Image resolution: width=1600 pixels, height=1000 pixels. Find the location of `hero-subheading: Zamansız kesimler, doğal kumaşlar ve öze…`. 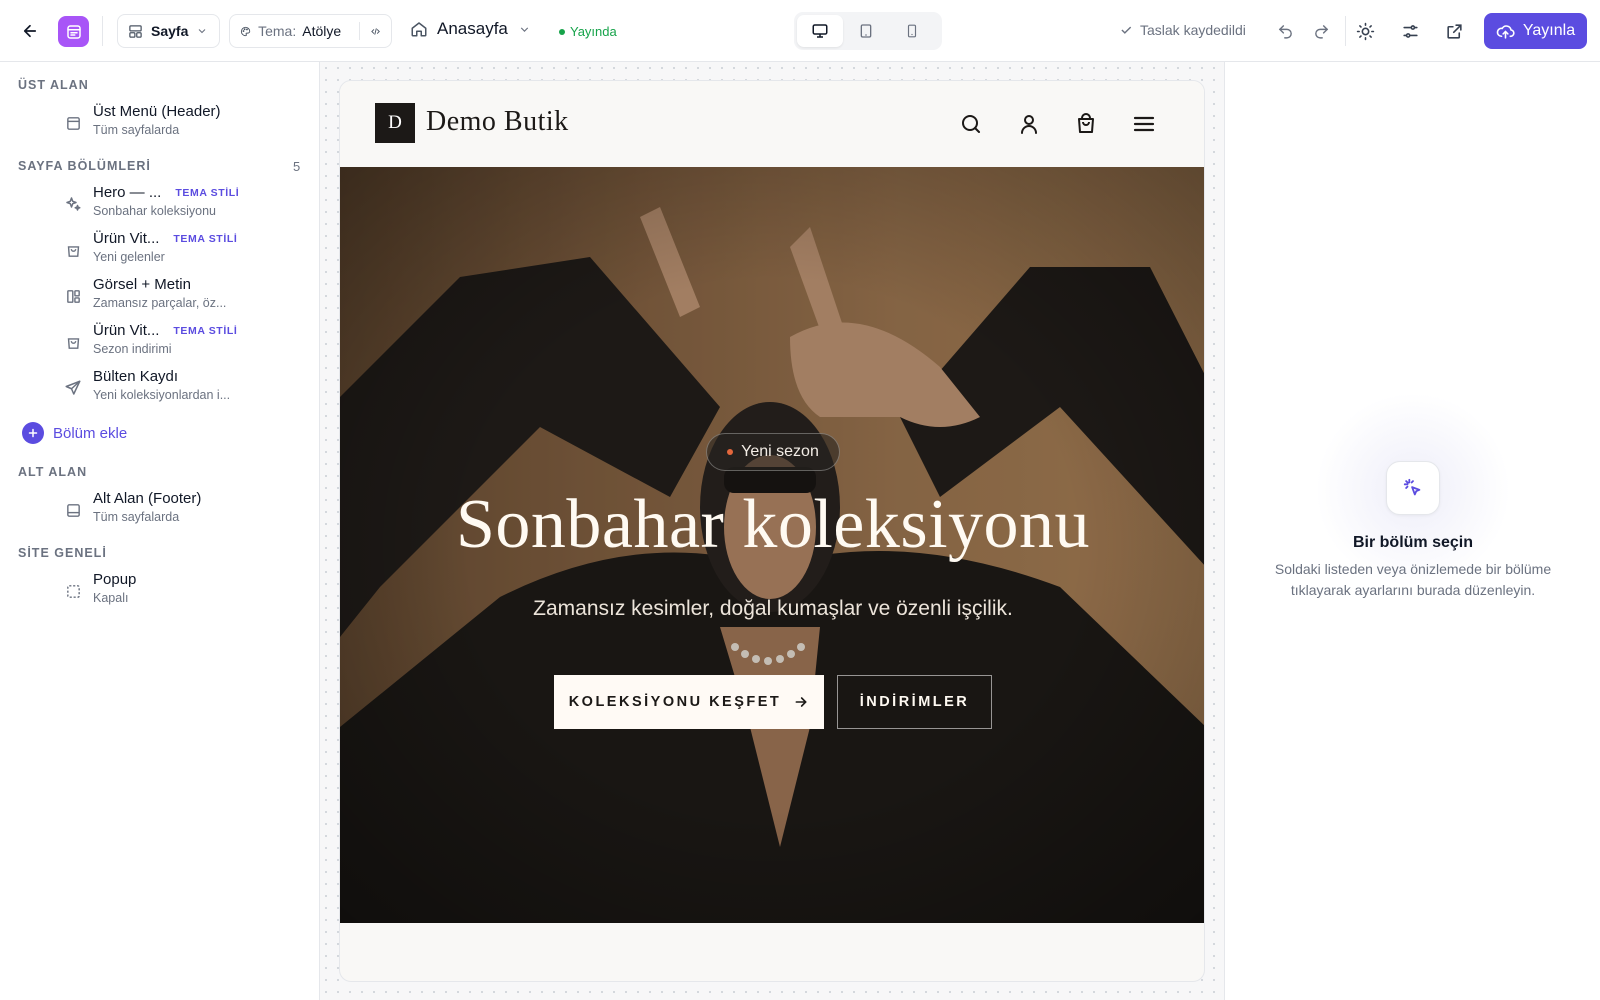

hero-subheading: Zamansız kesimler, doğal kumaşlar ve öze… is located at coordinates (773, 608).